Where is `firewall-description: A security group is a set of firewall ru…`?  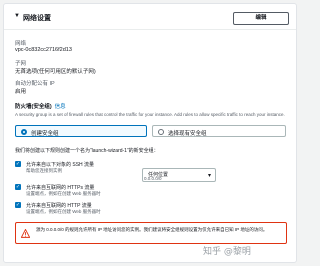
firewall-description: A security group is a set of firewall ru… is located at coordinates (150, 114).